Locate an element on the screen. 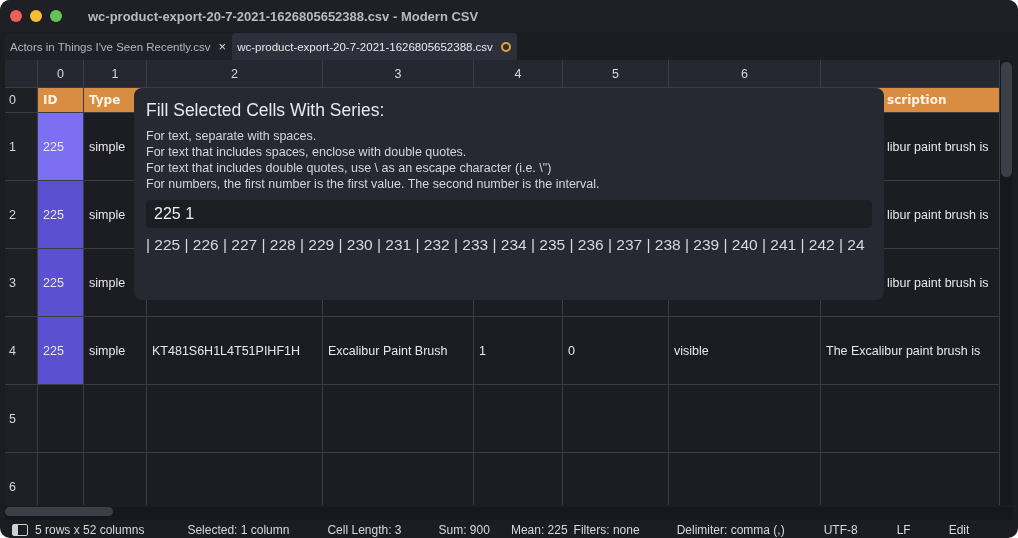 This screenshot has height=538, width=1018. status-item: Cell Length: 3 is located at coordinates (364, 530).